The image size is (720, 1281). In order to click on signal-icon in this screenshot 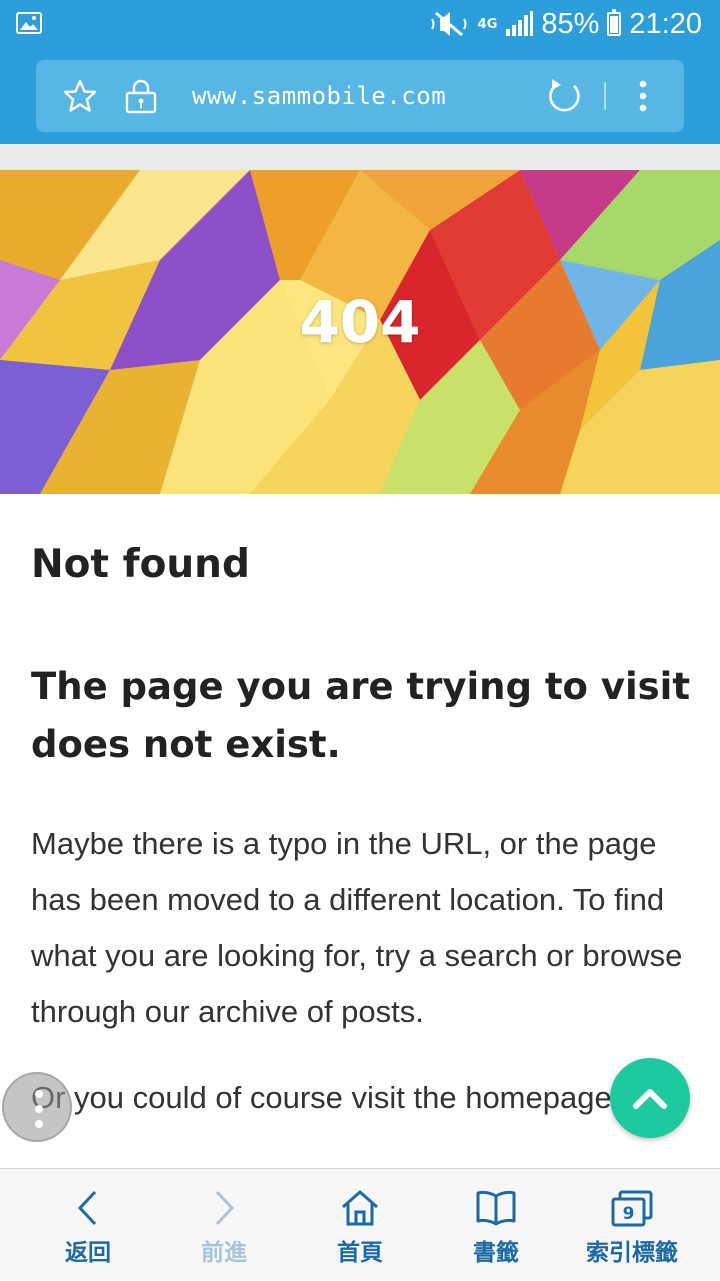, I will do `click(520, 23)`.